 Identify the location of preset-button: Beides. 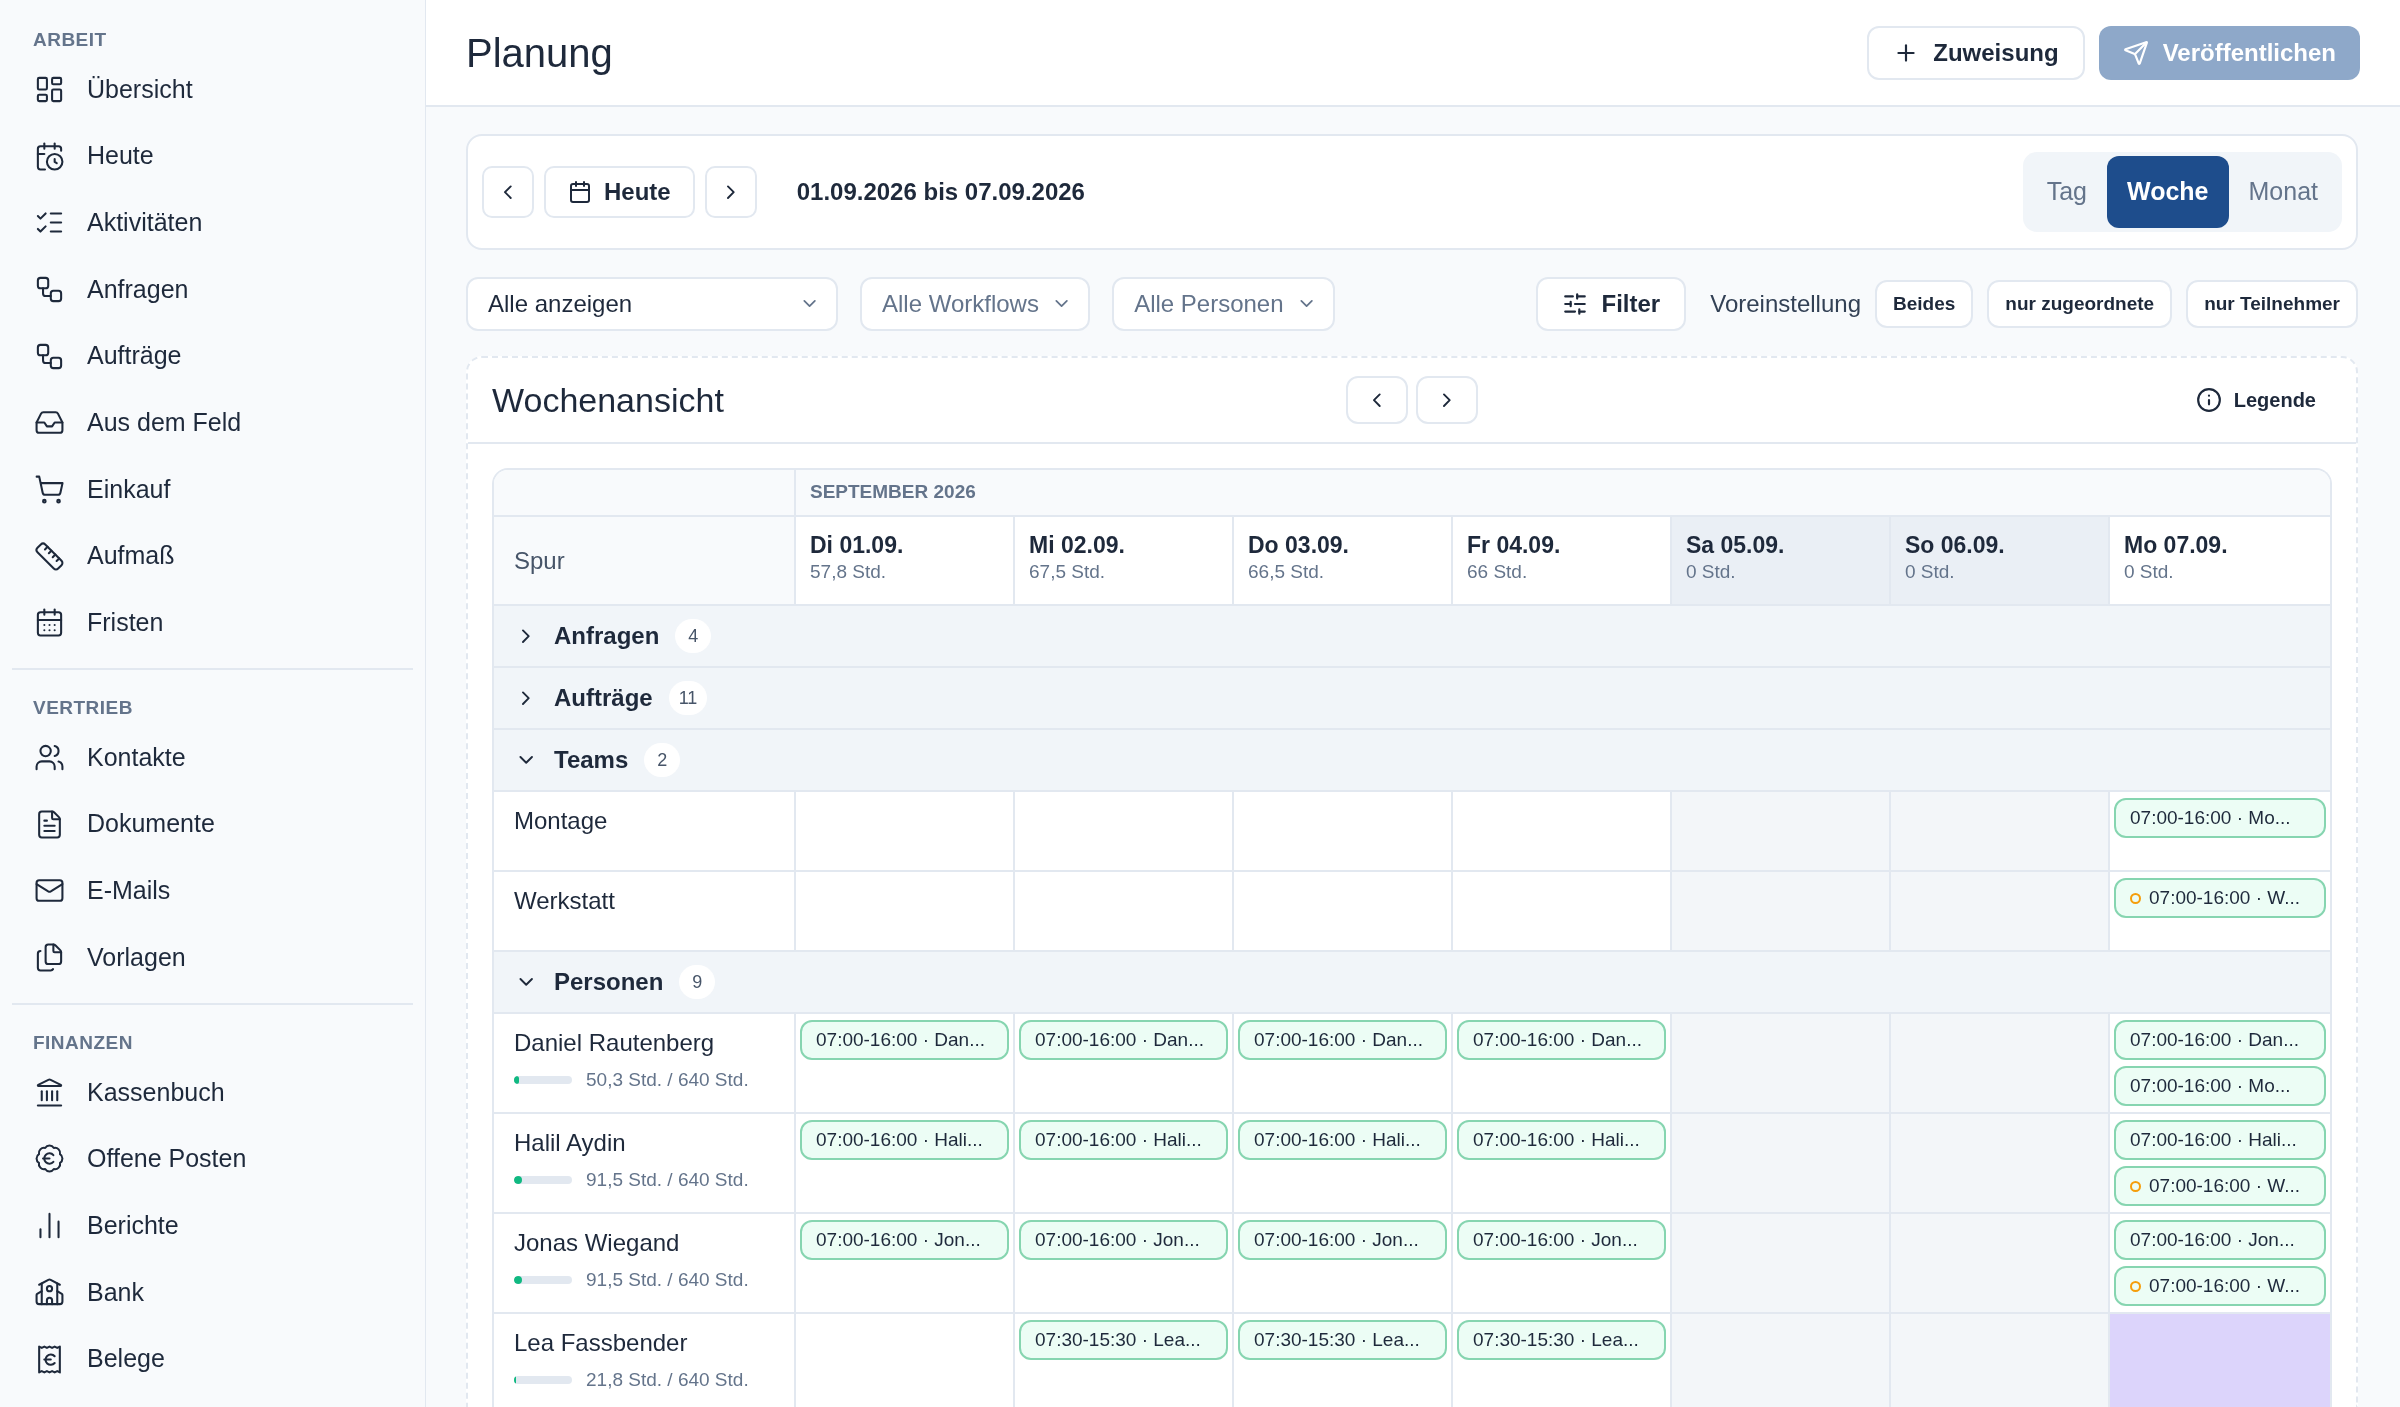
(1924, 304).